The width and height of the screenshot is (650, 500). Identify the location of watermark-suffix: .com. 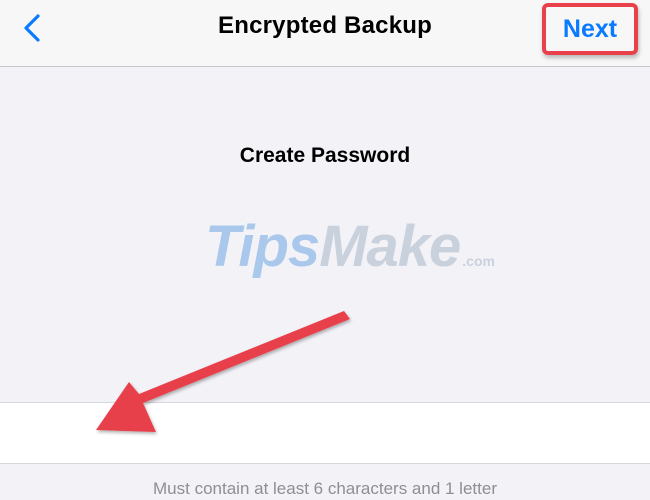
(478, 261).